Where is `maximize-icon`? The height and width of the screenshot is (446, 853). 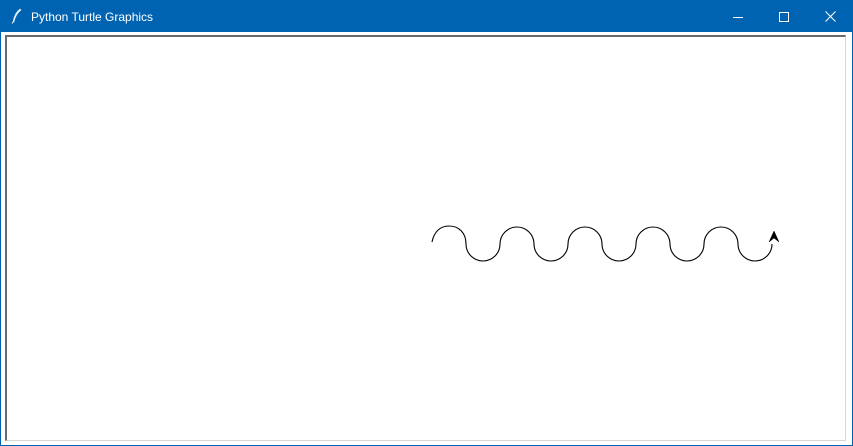 maximize-icon is located at coordinates (784, 16).